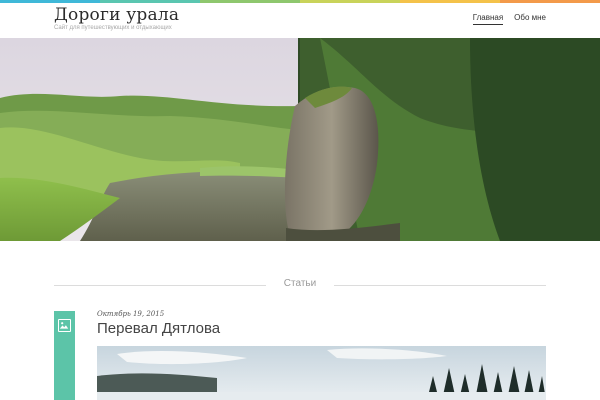  Describe the element at coordinates (158, 328) in the screenshot. I see `post-title: Перевал Дятлова` at that location.